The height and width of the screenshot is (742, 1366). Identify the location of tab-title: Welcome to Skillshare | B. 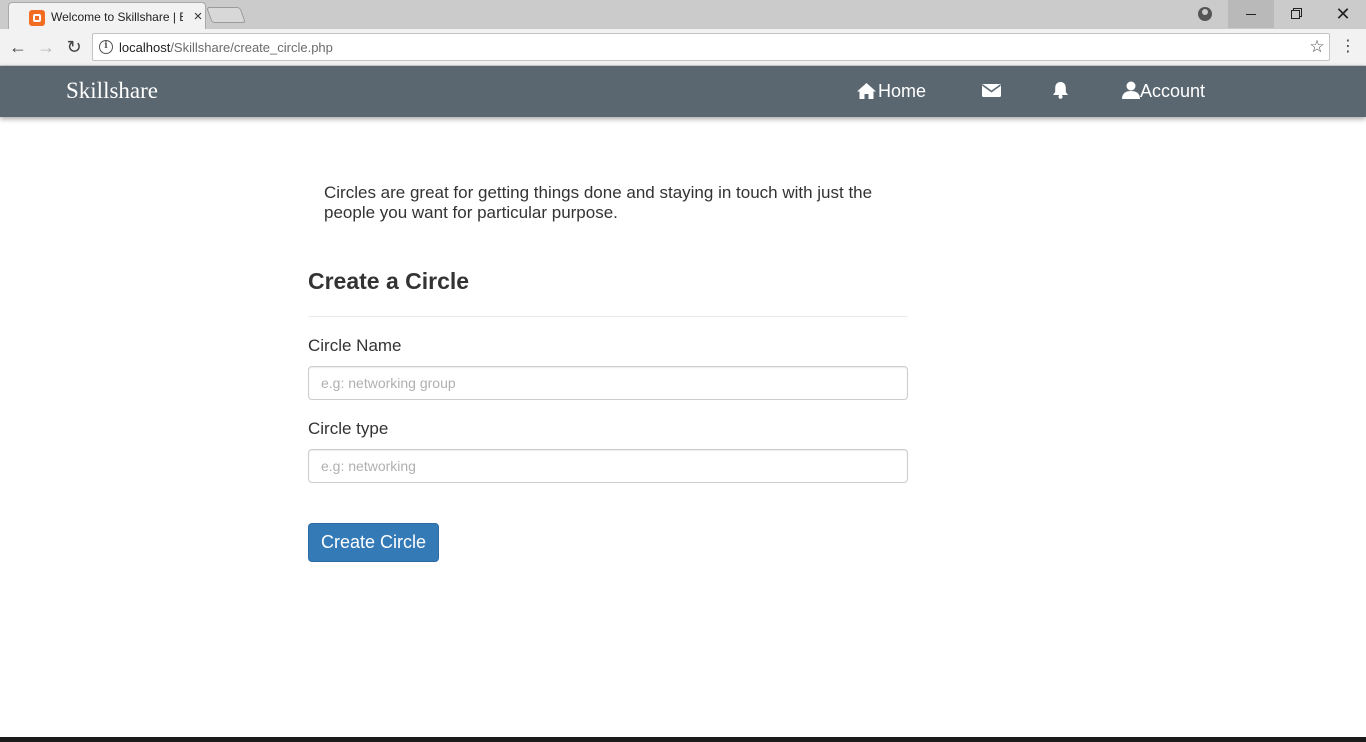
(117, 17).